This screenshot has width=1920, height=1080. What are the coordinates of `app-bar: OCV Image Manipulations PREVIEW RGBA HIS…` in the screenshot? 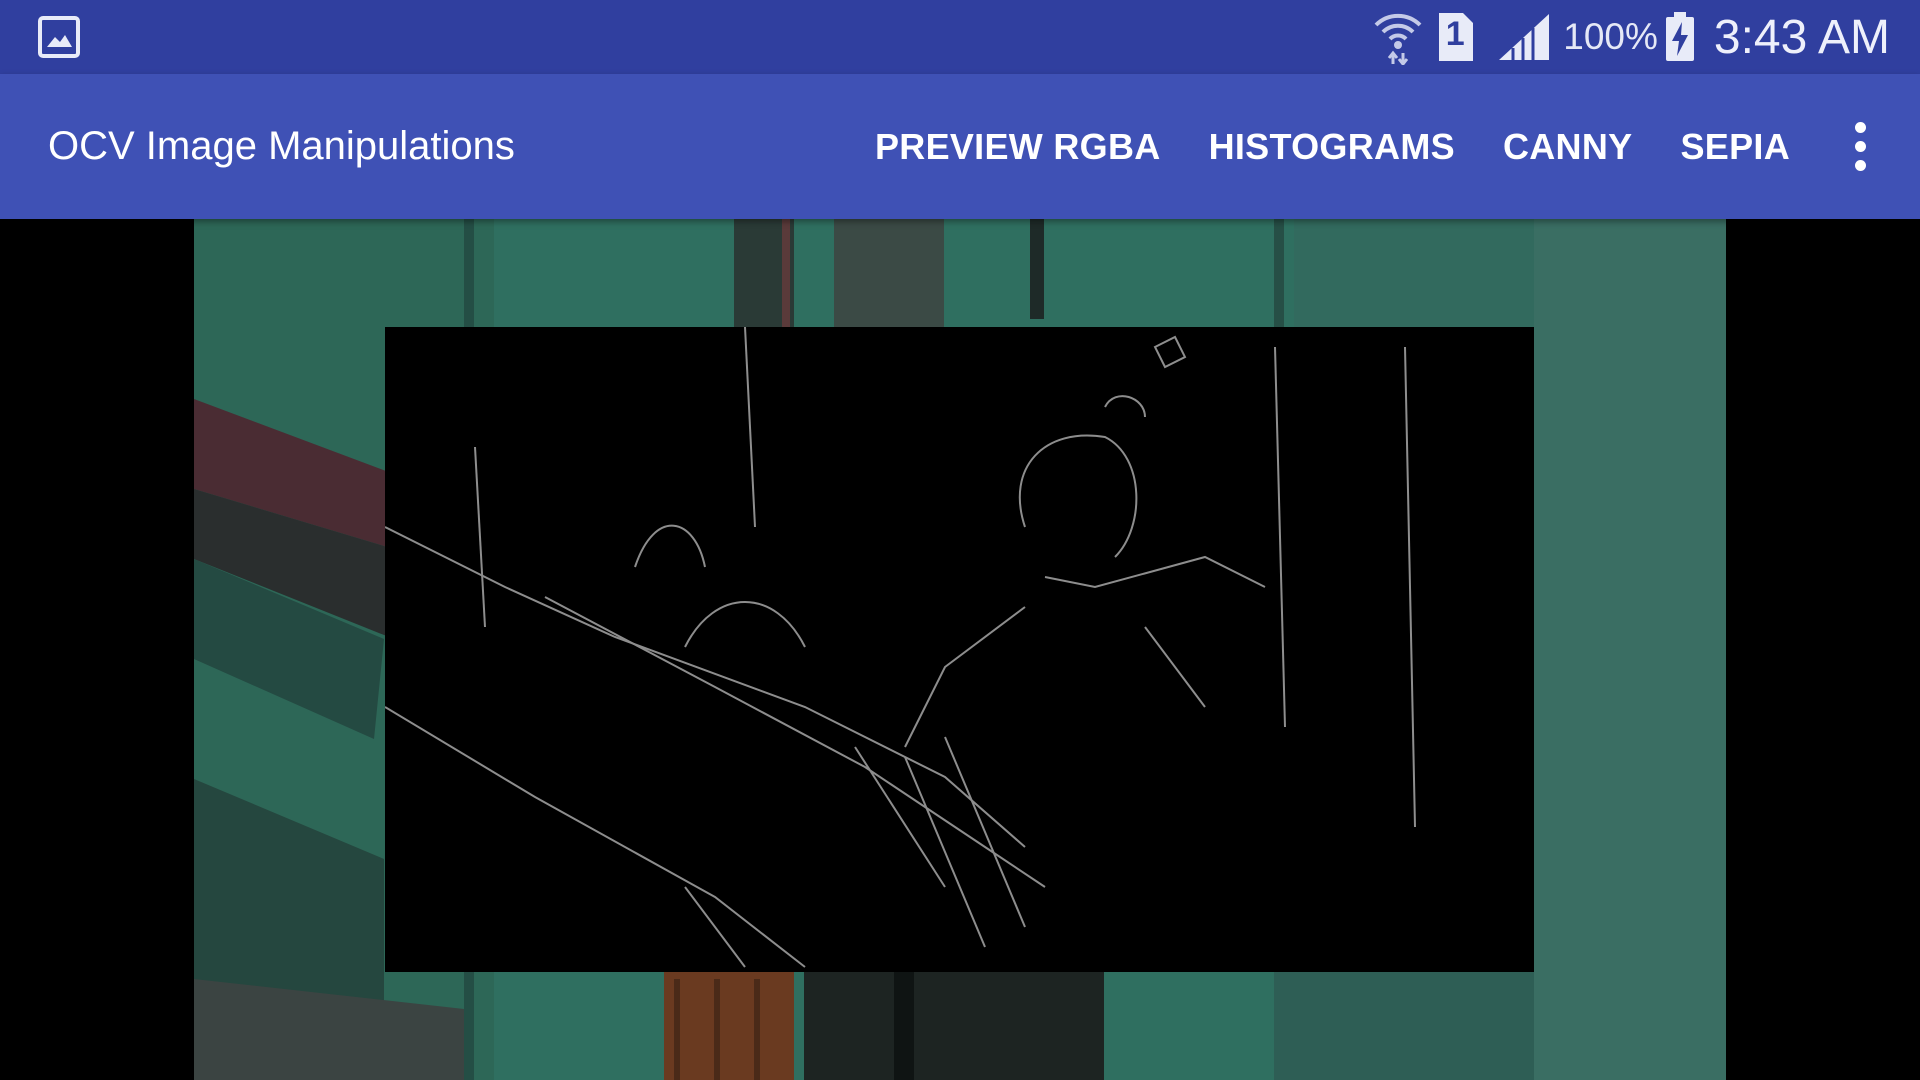 It's located at (960, 146).